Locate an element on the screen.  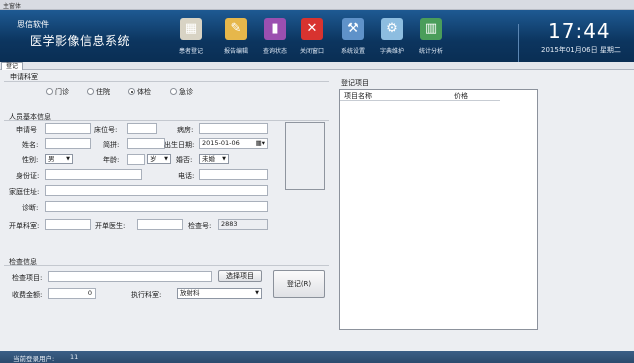
system-settings-icon: ⚒ is located at coordinates (353, 29).